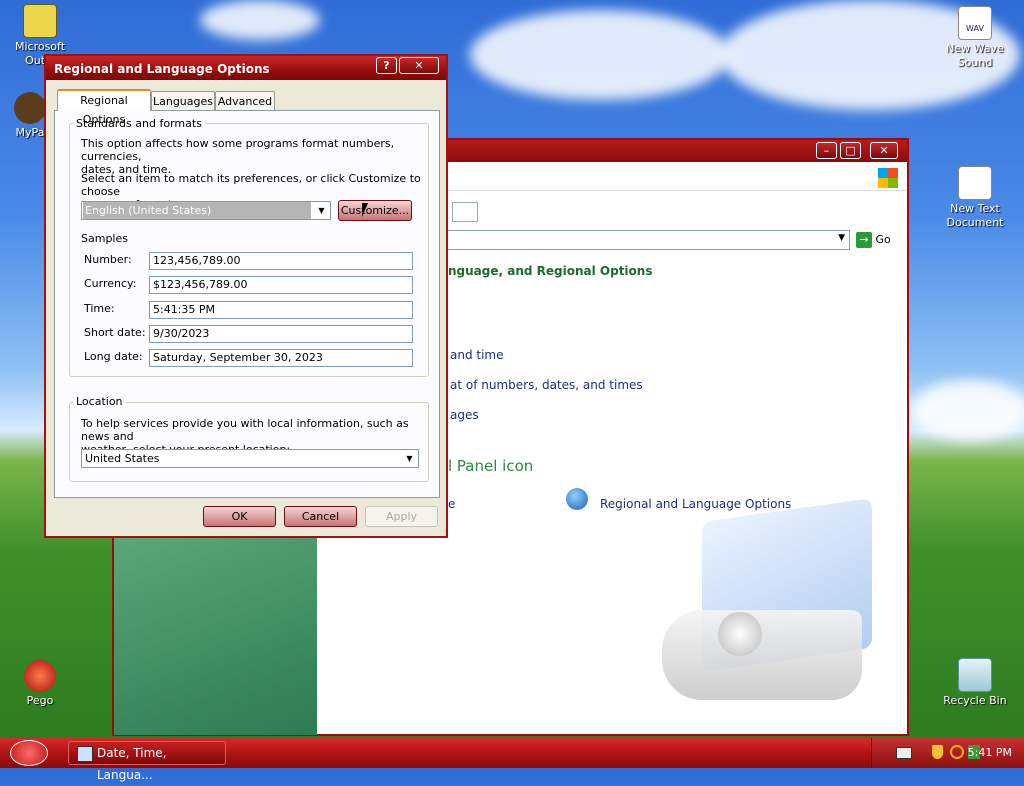  I want to click on wave-file-icon: WAV, so click(975, 23).